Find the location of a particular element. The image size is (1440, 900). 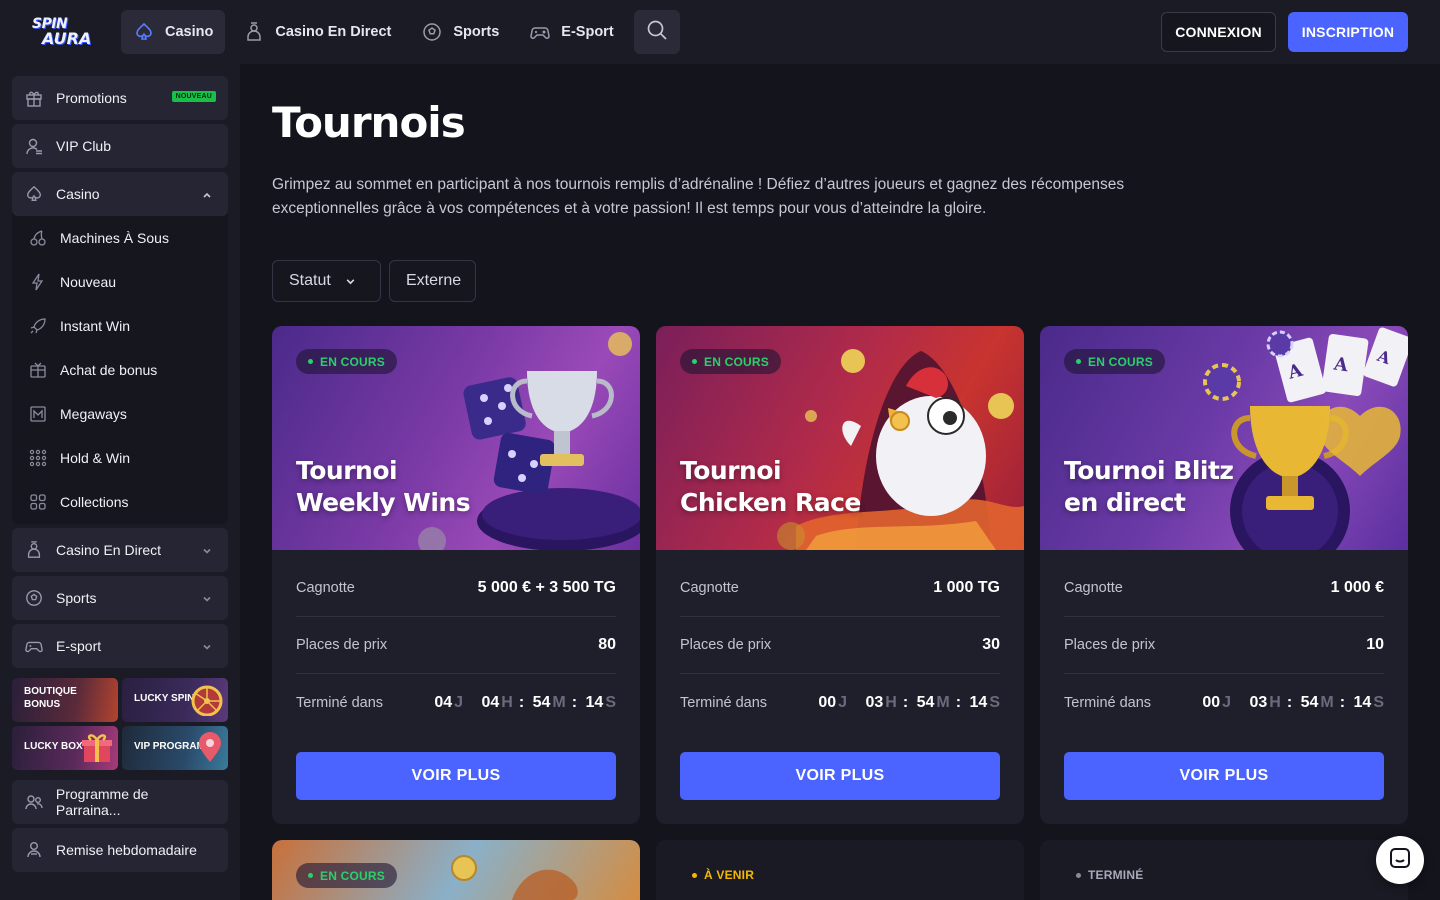

sidebar-item-label: Casino is located at coordinates (78, 194).